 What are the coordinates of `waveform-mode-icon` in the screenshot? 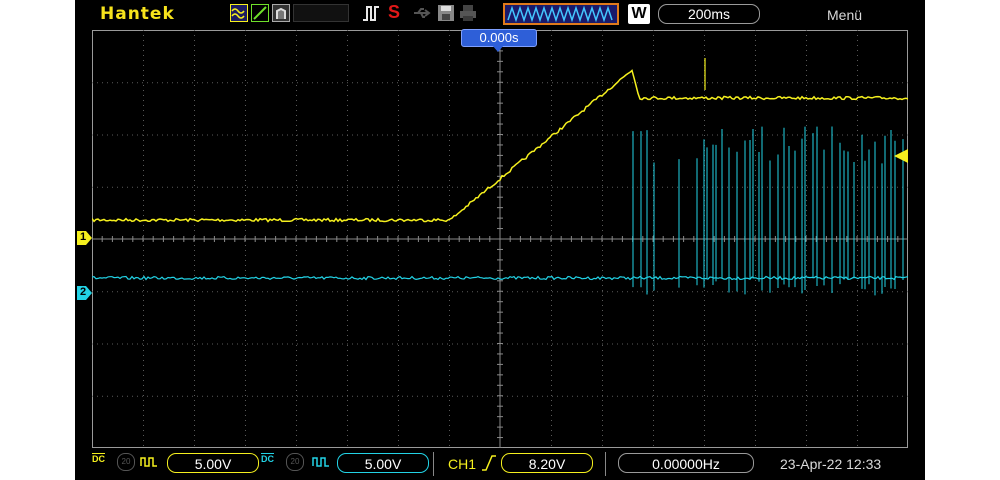 It's located at (239, 13).